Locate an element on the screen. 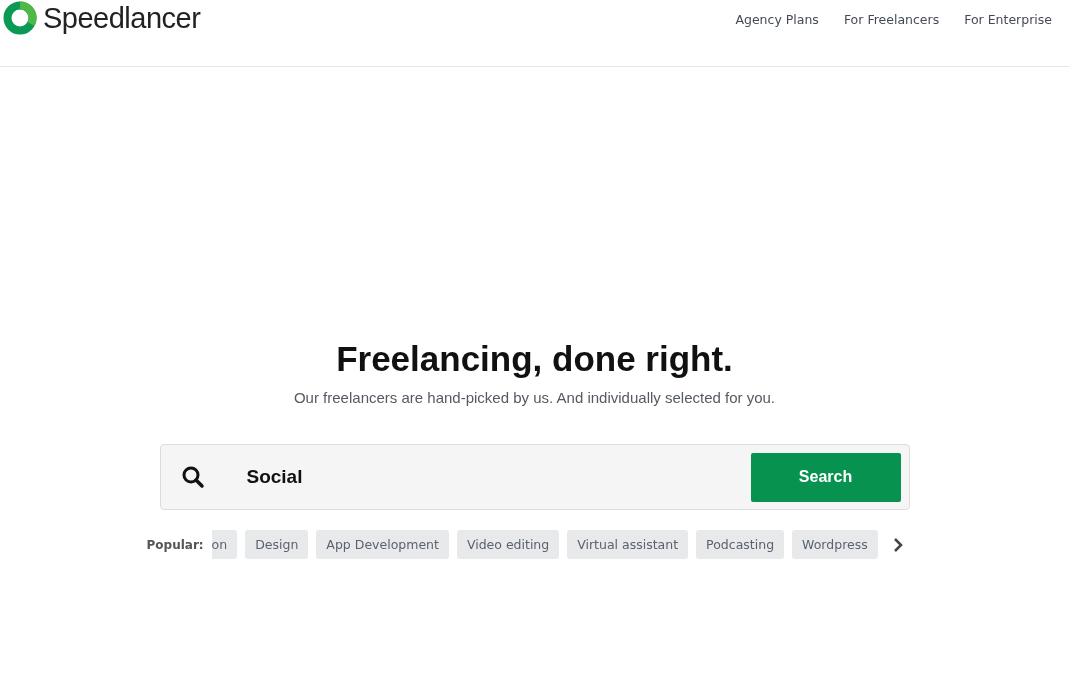 Image resolution: width=1069 pixels, height=678 pixels. tag-chip: Podcasting is located at coordinates (740, 544).